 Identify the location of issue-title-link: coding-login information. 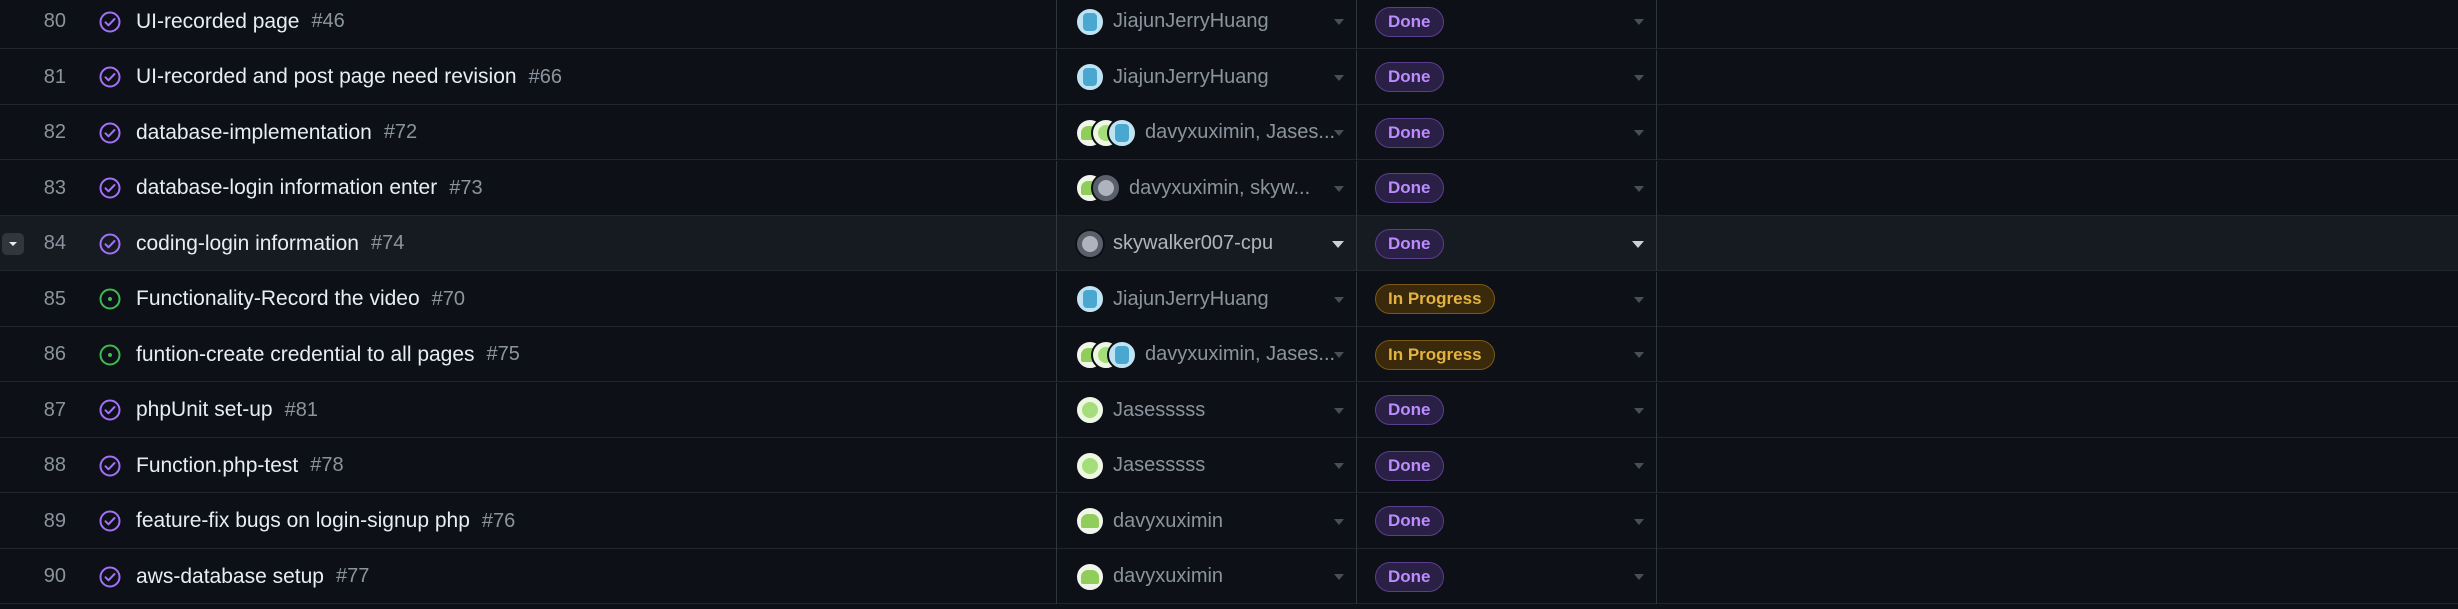
(247, 244).